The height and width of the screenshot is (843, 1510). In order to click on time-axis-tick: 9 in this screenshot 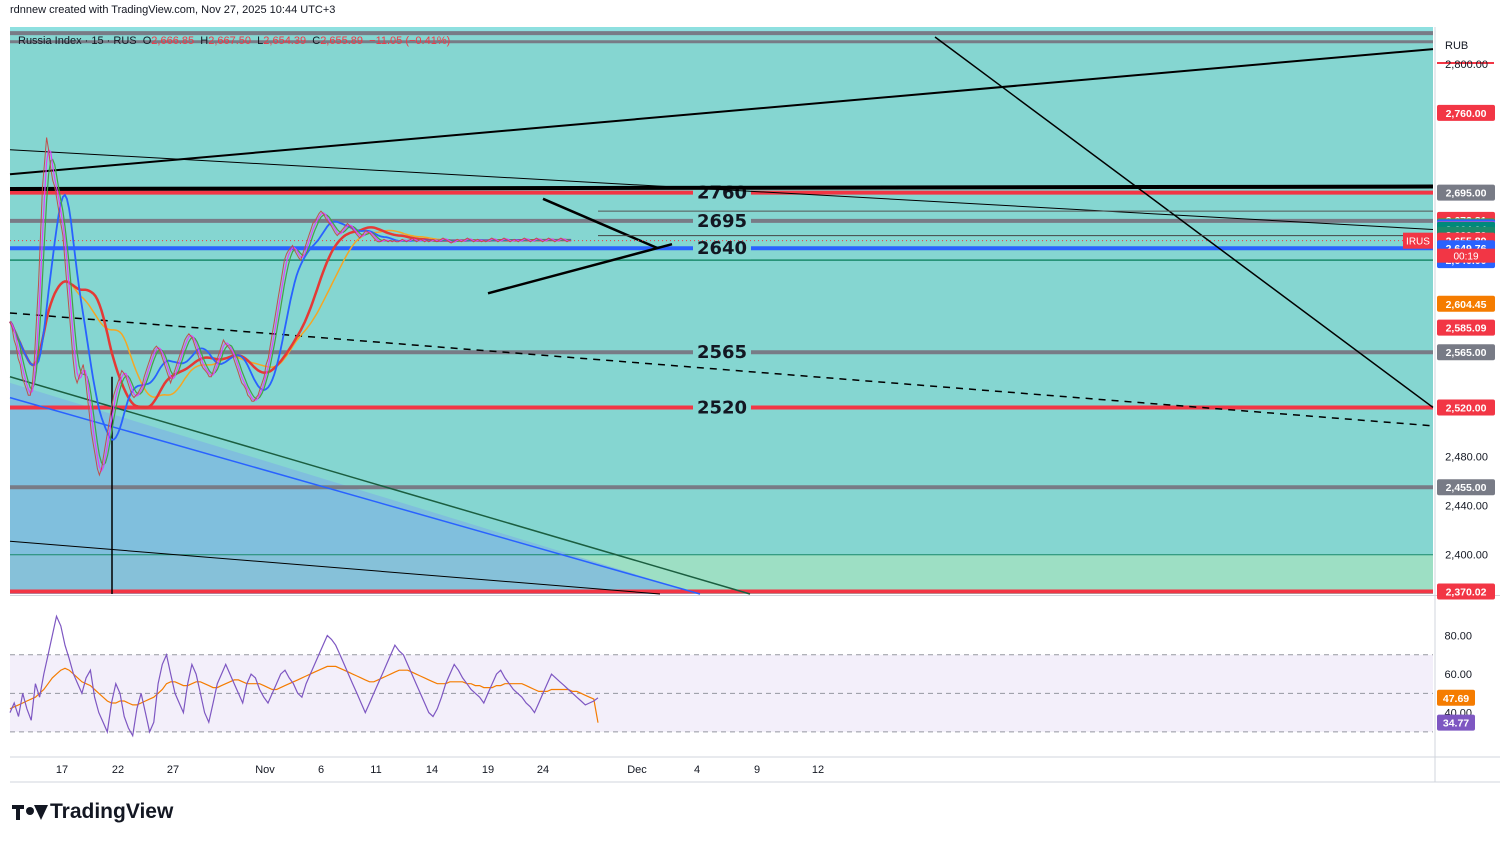, I will do `click(757, 770)`.